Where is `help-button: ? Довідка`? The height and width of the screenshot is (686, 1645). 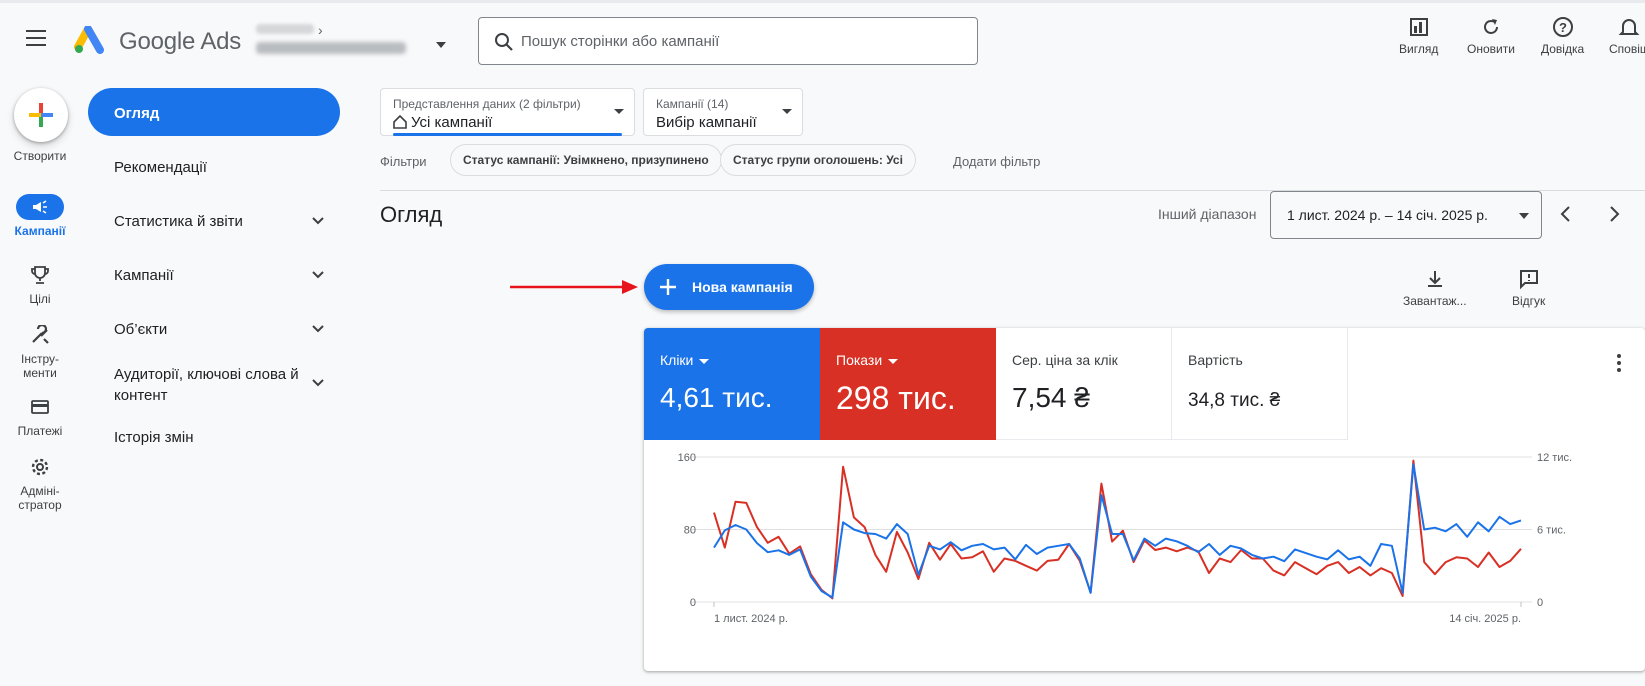
help-button: ? Довідка is located at coordinates (1562, 36).